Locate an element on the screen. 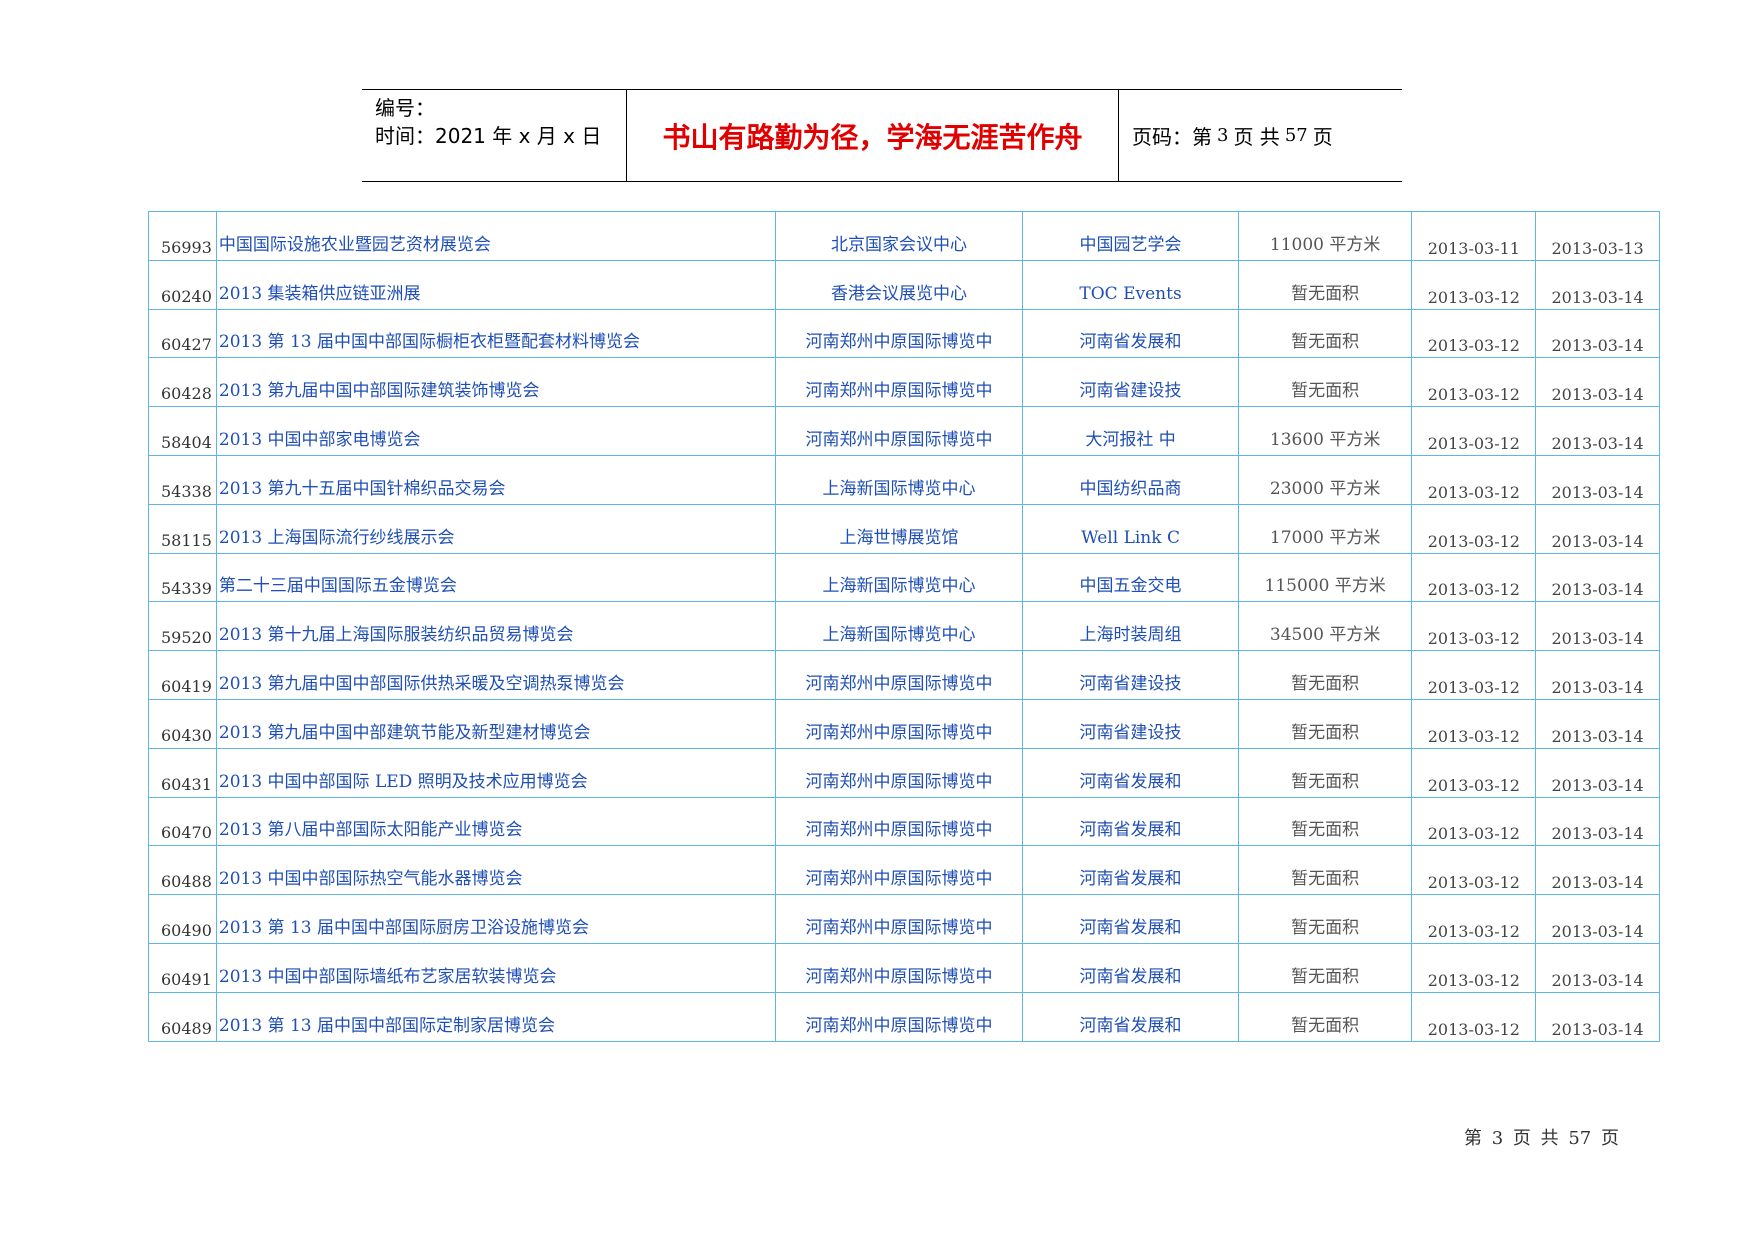 This screenshot has height=1241, width=1754. exhibition-id: 60428 is located at coordinates (183, 382).